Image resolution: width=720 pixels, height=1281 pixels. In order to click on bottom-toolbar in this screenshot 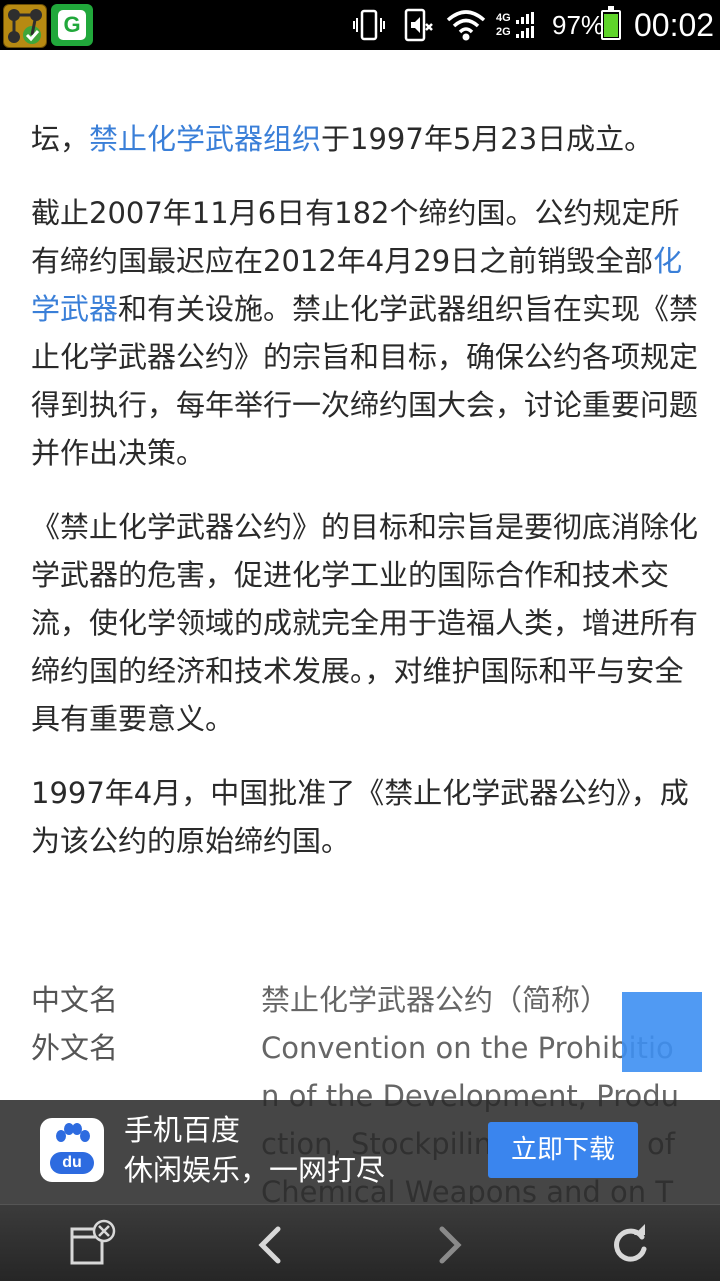, I will do `click(360, 1242)`.